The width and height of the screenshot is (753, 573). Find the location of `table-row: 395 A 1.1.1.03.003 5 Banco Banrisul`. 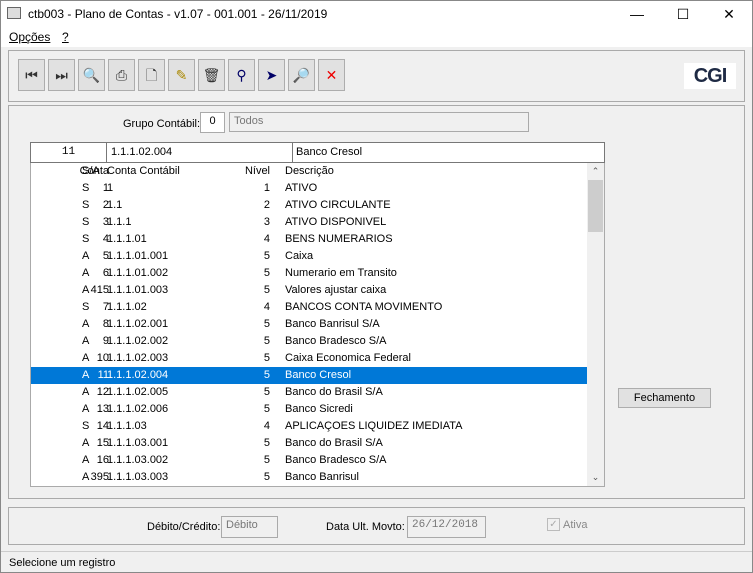

table-row: 395 A 1.1.1.03.003 5 Banco Banrisul is located at coordinates (309, 477).